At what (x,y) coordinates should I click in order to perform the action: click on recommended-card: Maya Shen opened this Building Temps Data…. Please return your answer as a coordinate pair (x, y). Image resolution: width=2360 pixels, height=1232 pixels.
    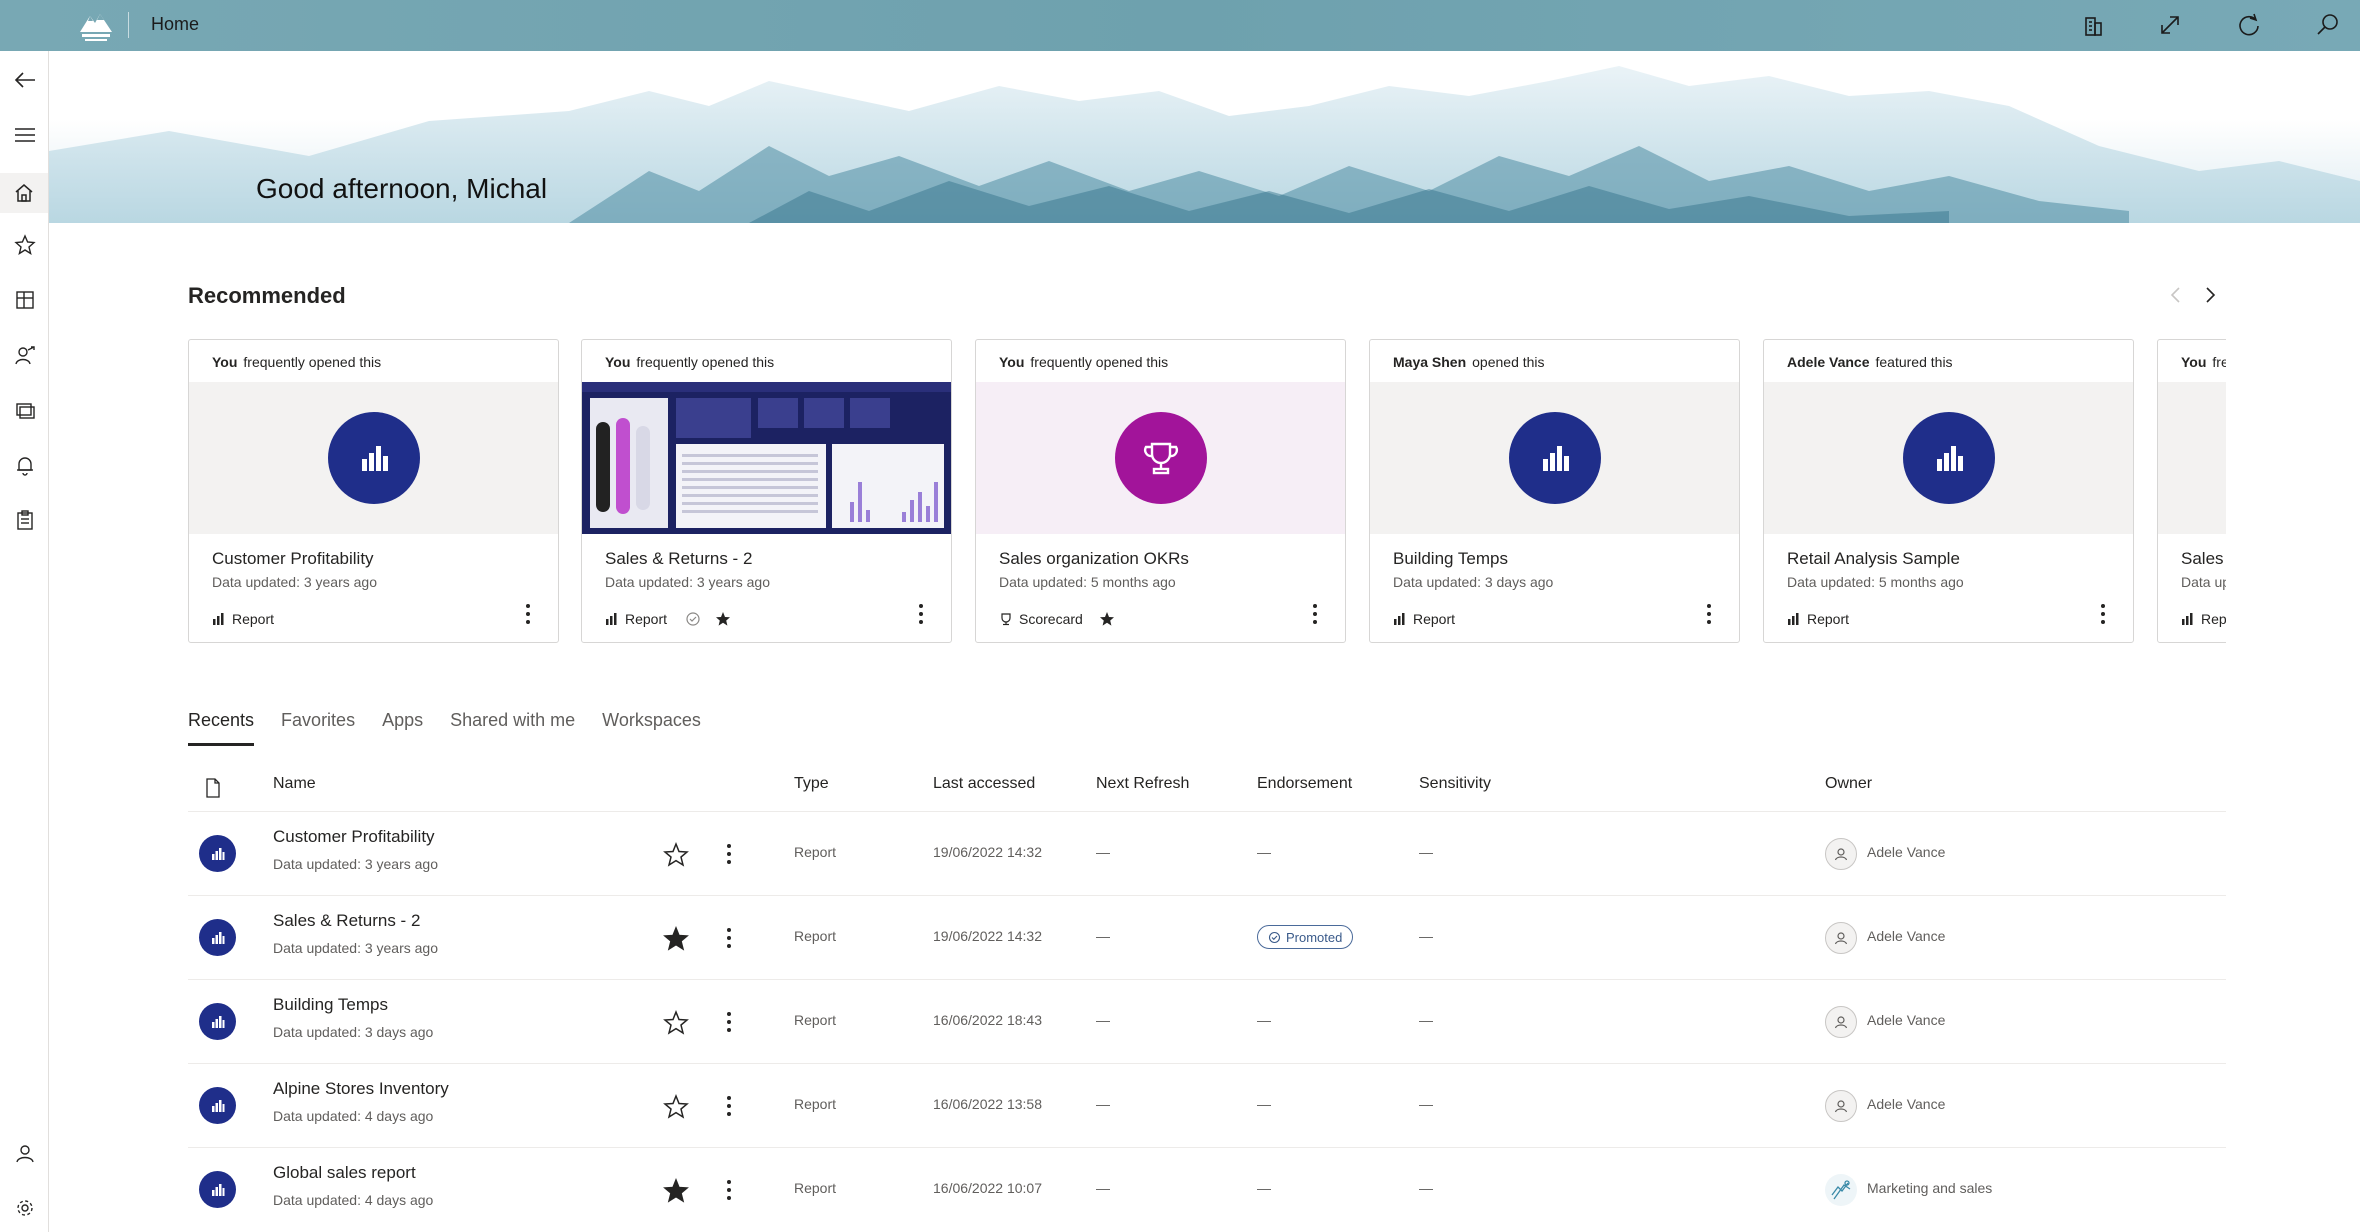
    Looking at the image, I should click on (1554, 491).